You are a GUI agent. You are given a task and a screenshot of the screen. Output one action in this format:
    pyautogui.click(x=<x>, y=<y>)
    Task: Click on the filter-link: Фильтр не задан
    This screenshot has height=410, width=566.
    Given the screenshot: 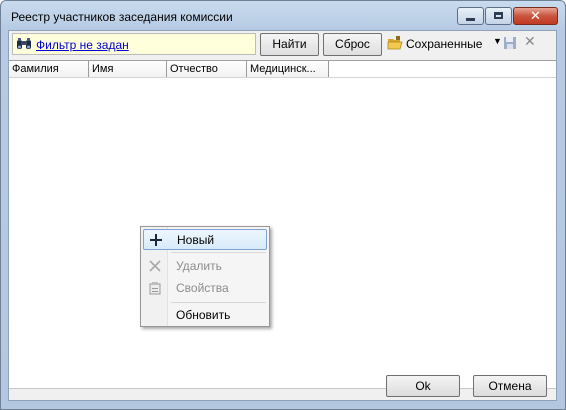 What is the action you would take?
    pyautogui.click(x=82, y=45)
    